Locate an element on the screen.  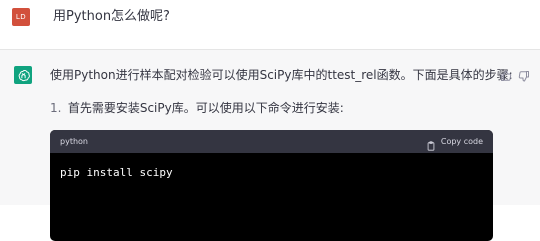
list-item-number: 1. is located at coordinates (56, 108).